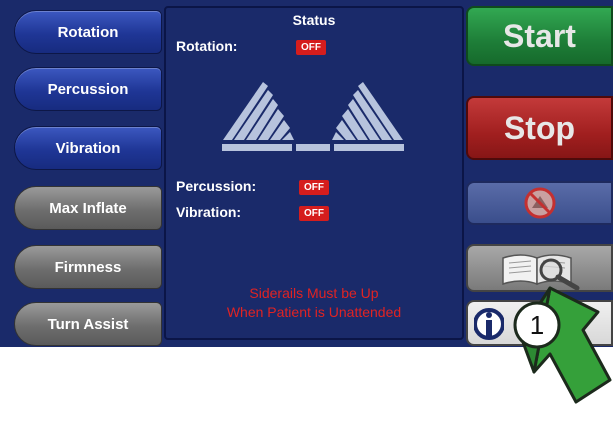  Describe the element at coordinates (216, 186) in the screenshot. I see `percussion-status-label: Percussion:` at that location.